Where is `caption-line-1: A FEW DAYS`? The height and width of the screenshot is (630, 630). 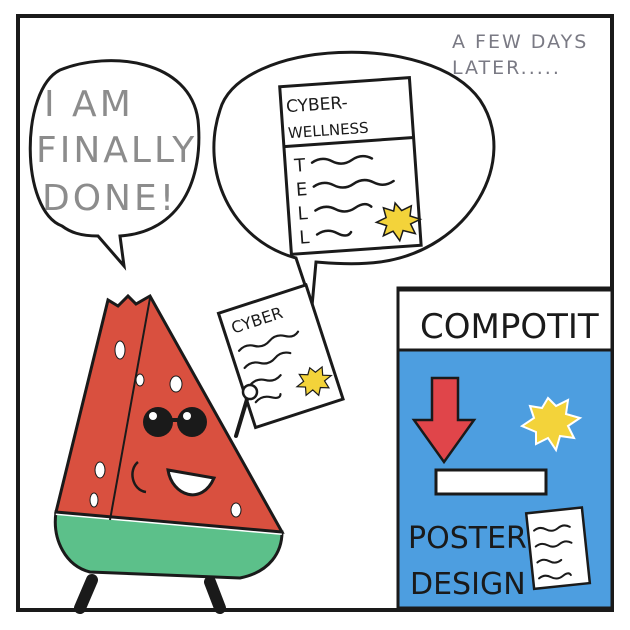
caption-line-1: A FEW DAYS is located at coordinates (520, 42).